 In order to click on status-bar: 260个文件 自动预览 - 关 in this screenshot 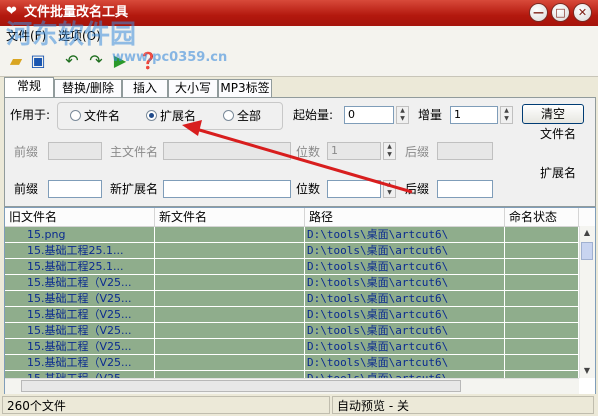, I will do `click(299, 405)`.